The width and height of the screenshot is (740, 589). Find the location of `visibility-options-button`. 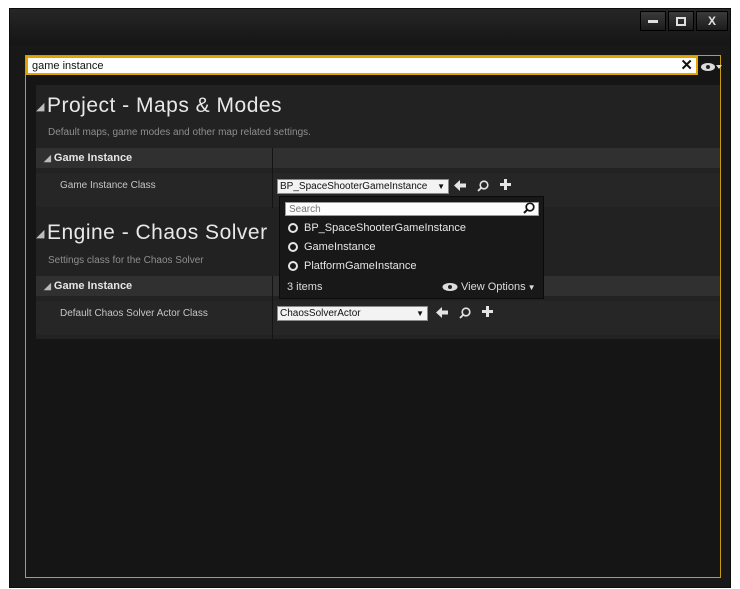

visibility-options-button is located at coordinates (711, 66).